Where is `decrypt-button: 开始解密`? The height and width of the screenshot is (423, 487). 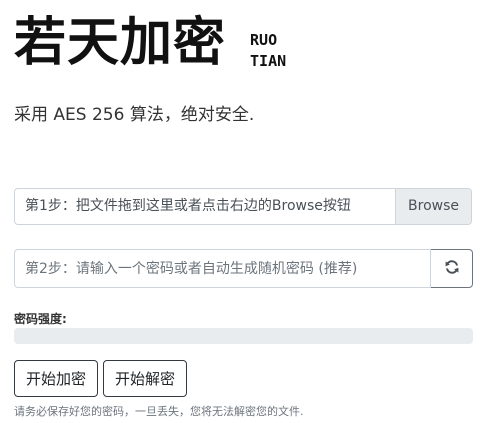 decrypt-button: 开始解密 is located at coordinates (145, 378).